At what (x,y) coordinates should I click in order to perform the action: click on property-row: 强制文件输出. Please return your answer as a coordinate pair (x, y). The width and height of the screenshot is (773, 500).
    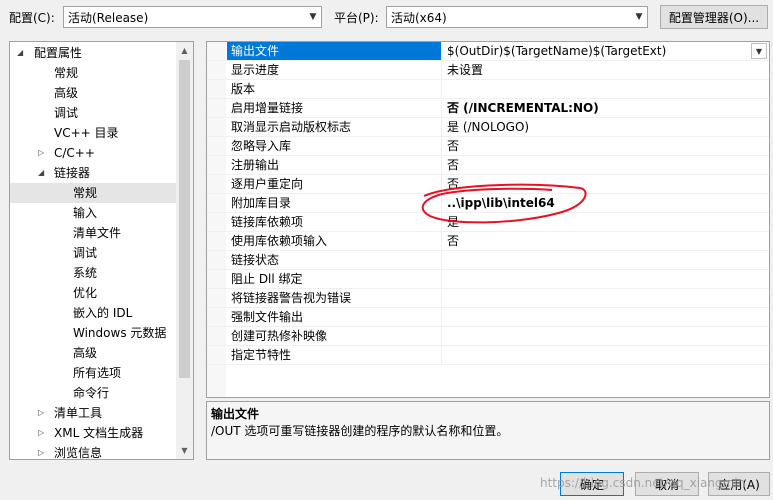
    Looking at the image, I should click on (488, 317).